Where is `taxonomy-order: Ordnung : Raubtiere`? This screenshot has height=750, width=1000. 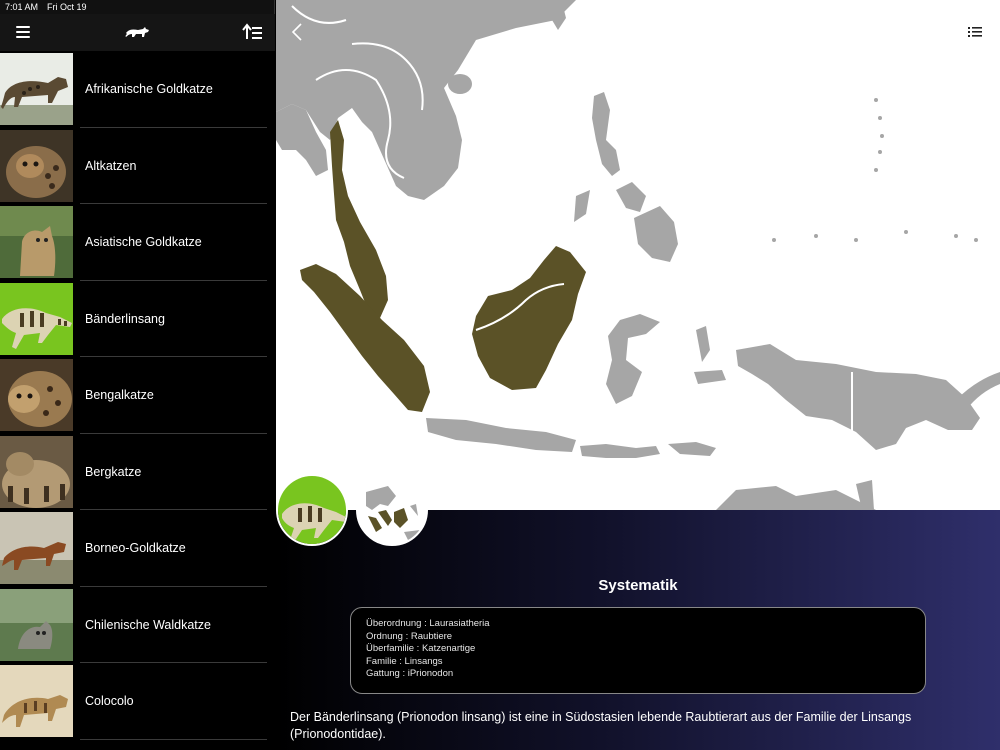
taxonomy-order: Ordnung : Raubtiere is located at coordinates (409, 636).